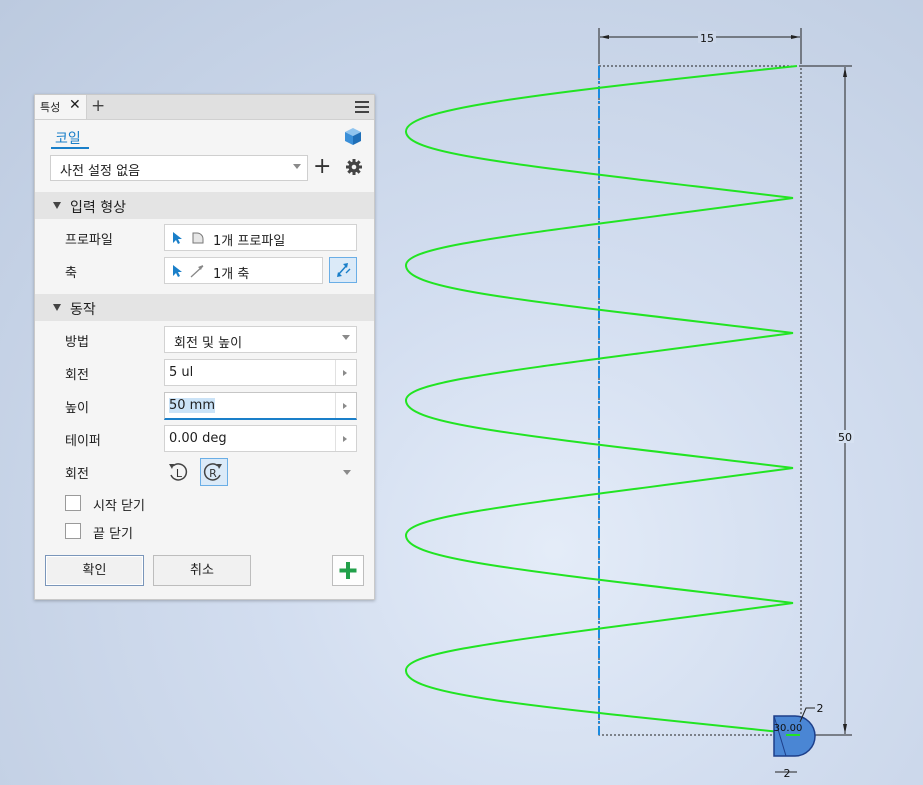 The image size is (923, 785). I want to click on revolution-value: 5 ul, so click(181, 372).